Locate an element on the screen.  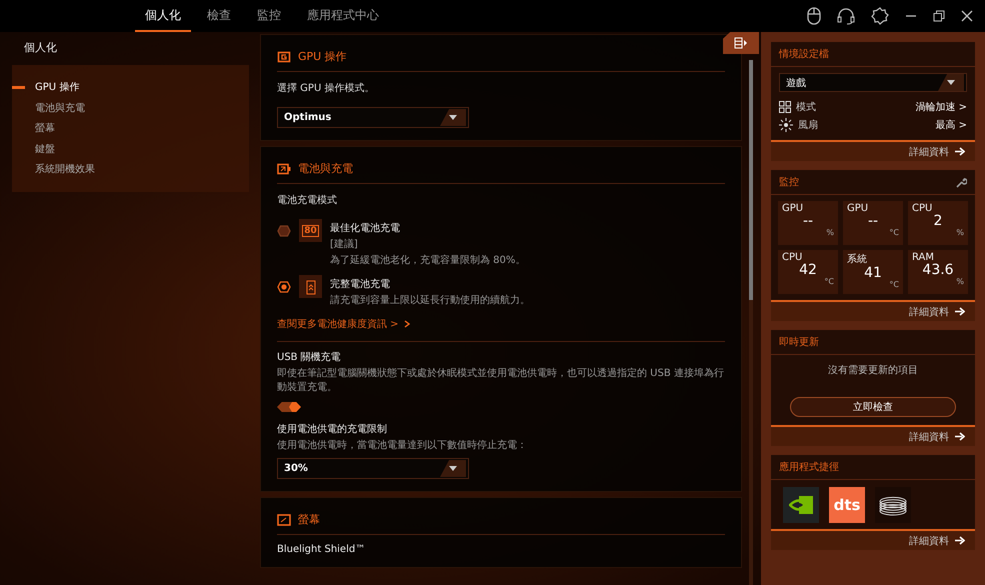
nav-tab: 應用程式中心 is located at coordinates (343, 16).